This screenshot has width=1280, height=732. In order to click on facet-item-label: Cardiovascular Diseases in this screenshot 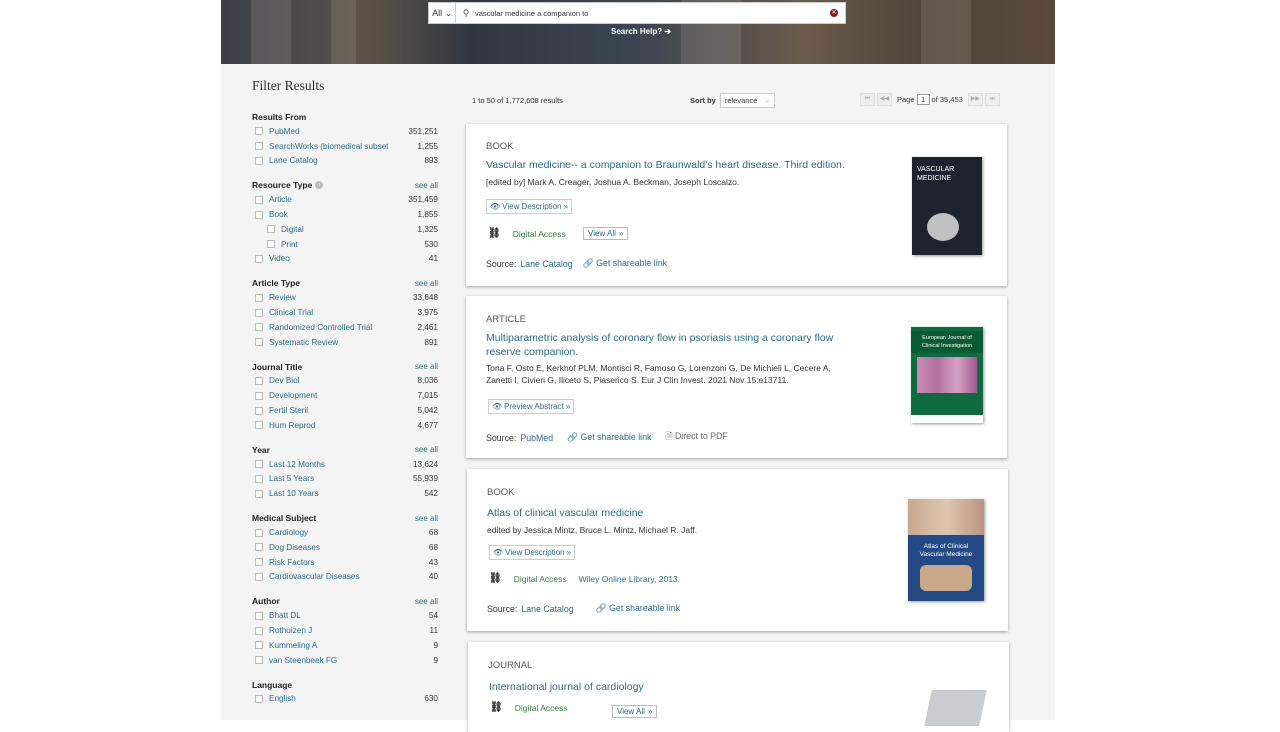, I will do `click(328, 576)`.